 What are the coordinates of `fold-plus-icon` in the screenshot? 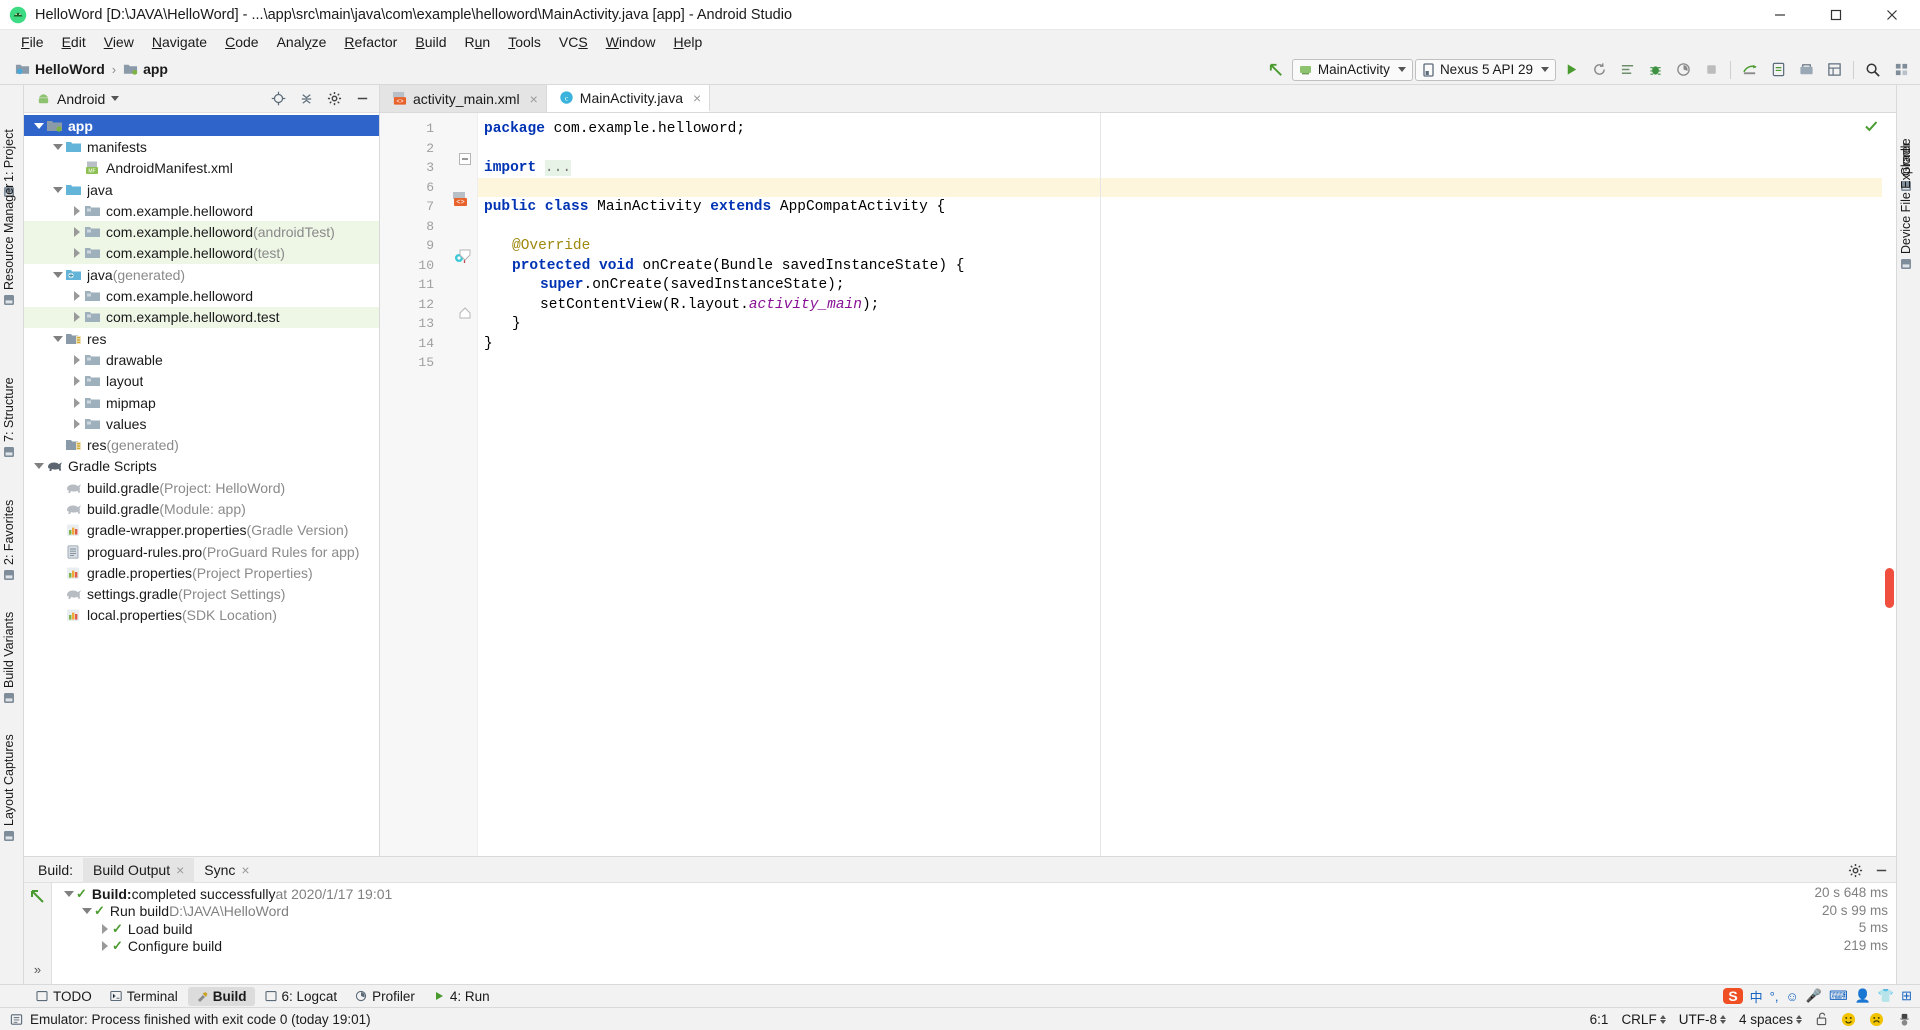 It's located at (465, 159).